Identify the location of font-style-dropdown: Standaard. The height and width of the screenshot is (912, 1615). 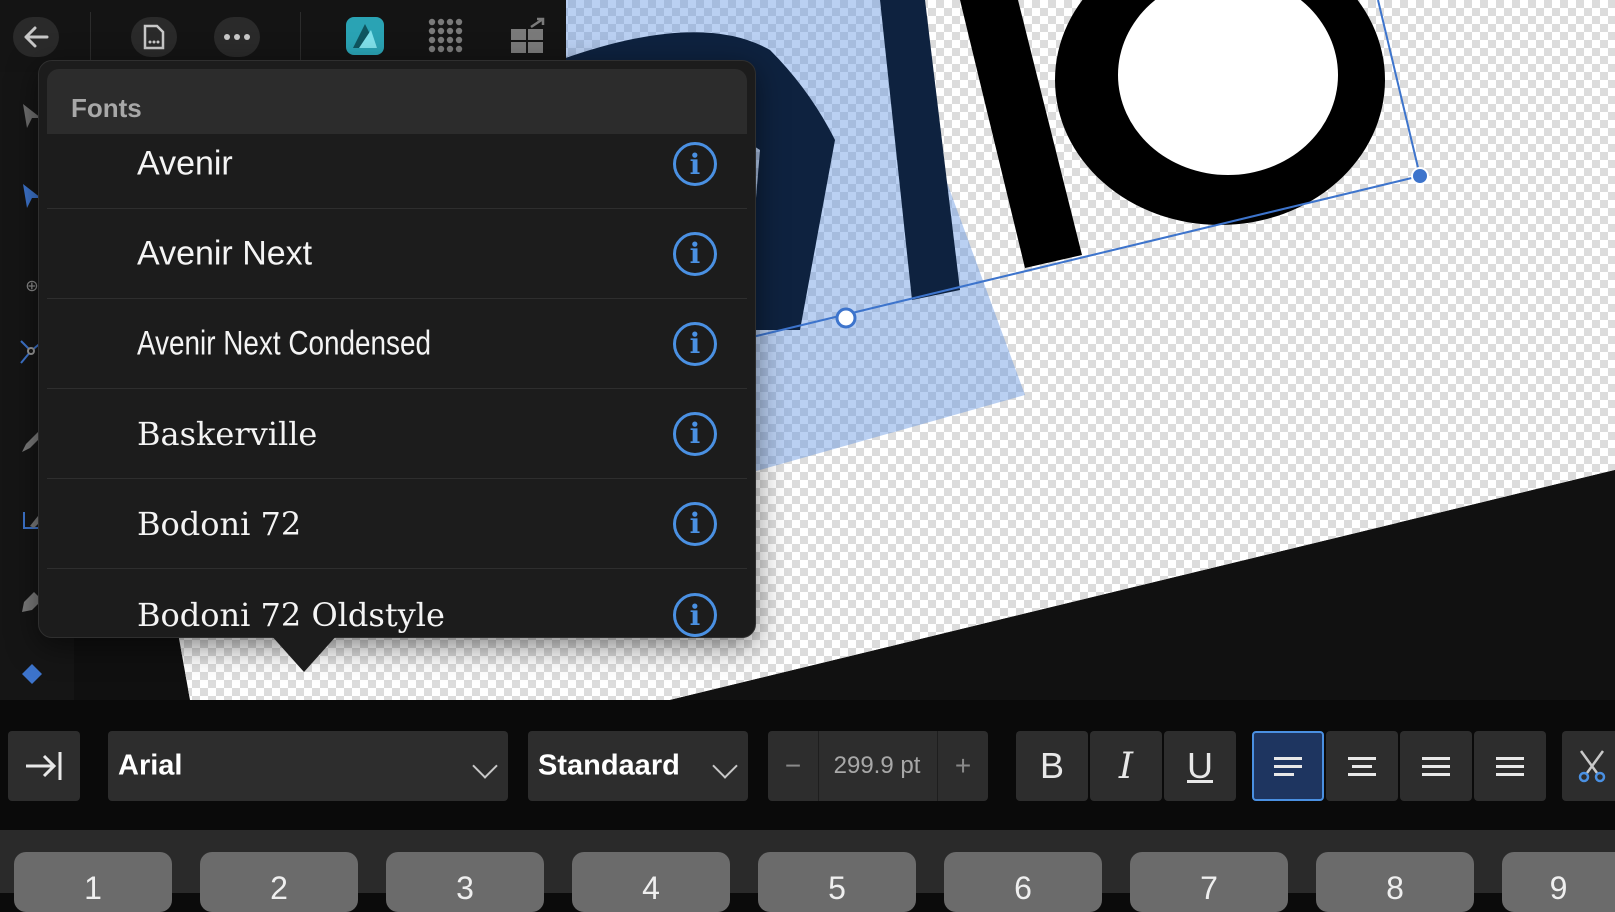
(638, 766).